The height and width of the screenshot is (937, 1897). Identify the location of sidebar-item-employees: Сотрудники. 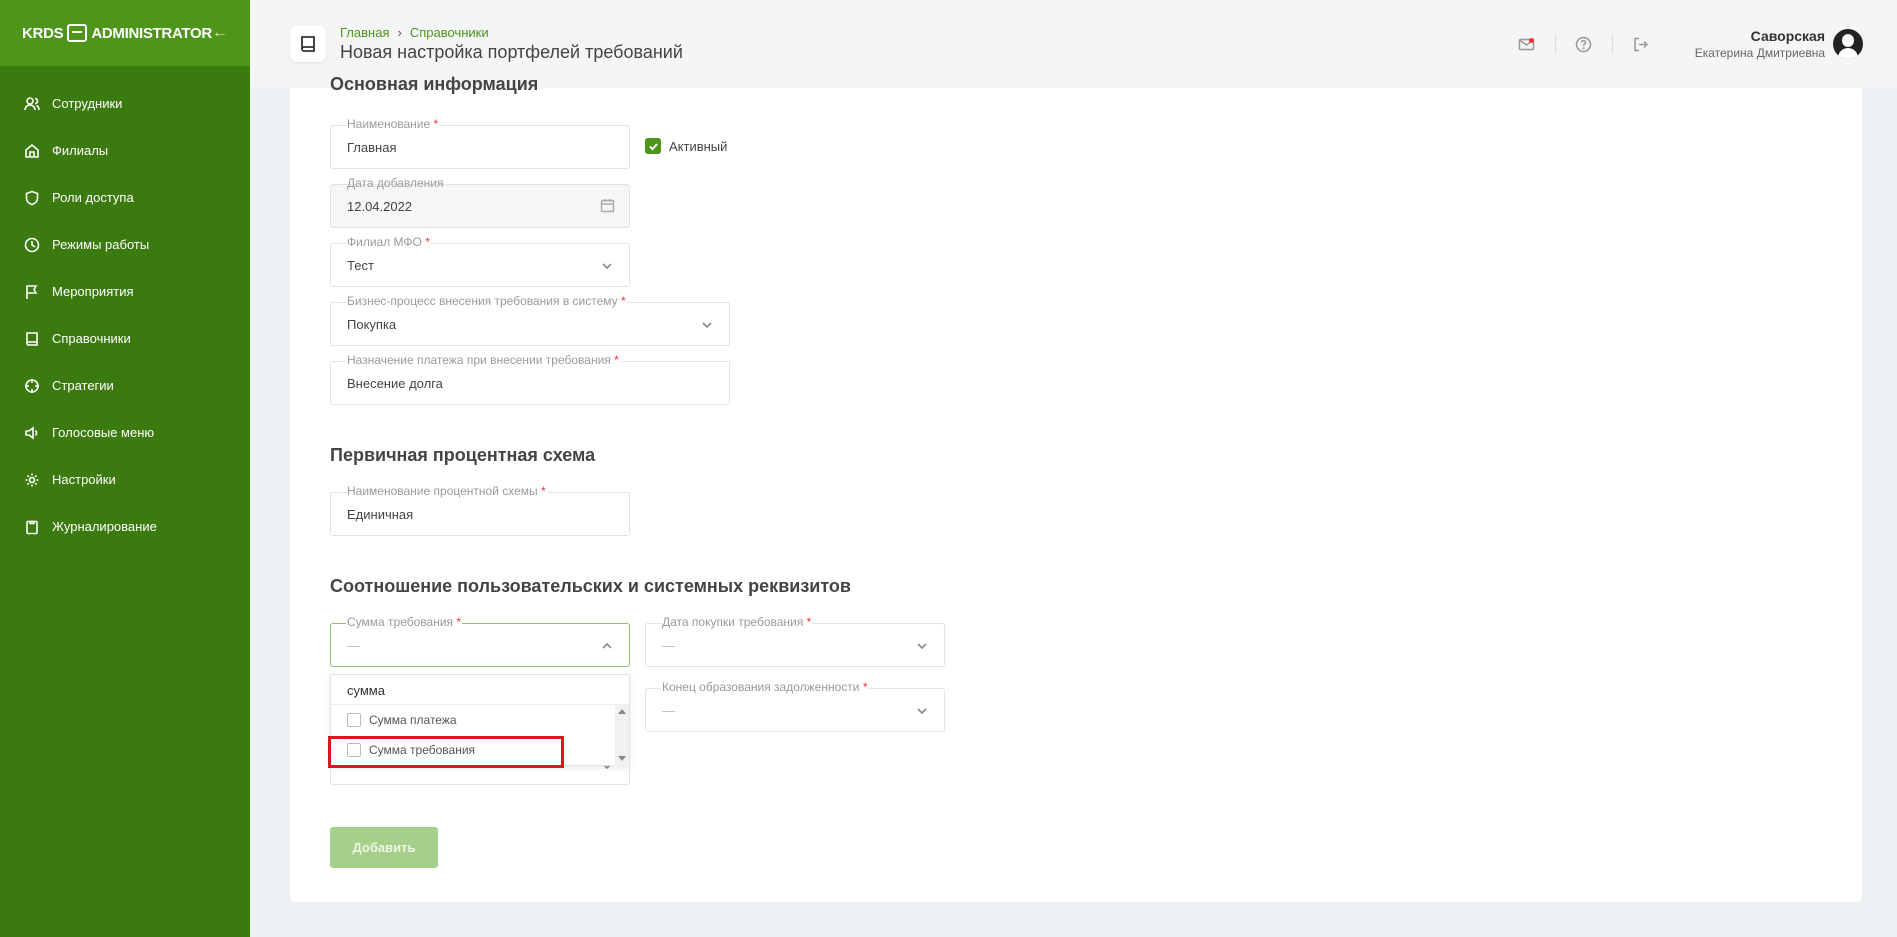
(125, 103).